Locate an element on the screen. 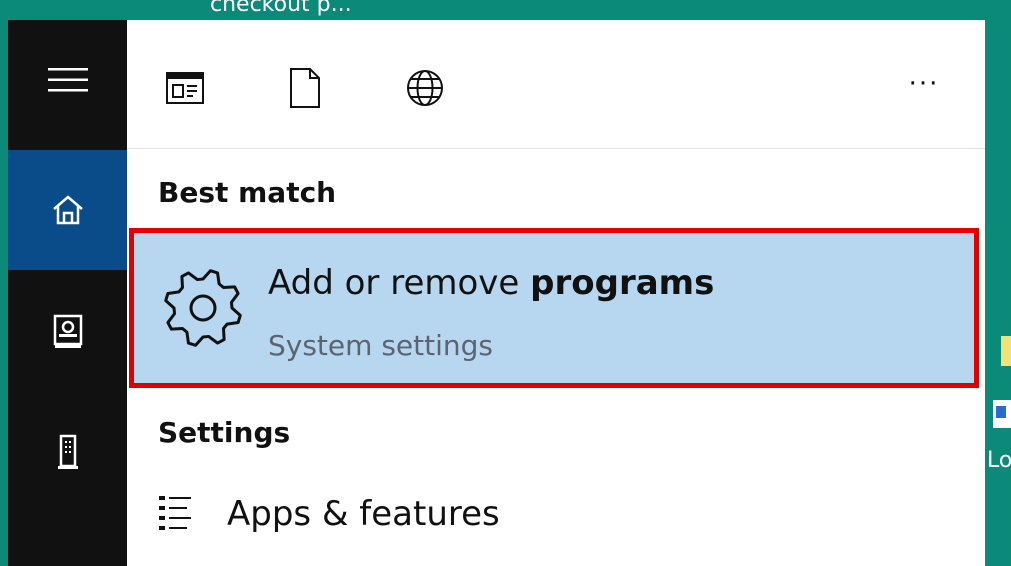  best-match-title-prefix: Add or remove is located at coordinates (394, 283).